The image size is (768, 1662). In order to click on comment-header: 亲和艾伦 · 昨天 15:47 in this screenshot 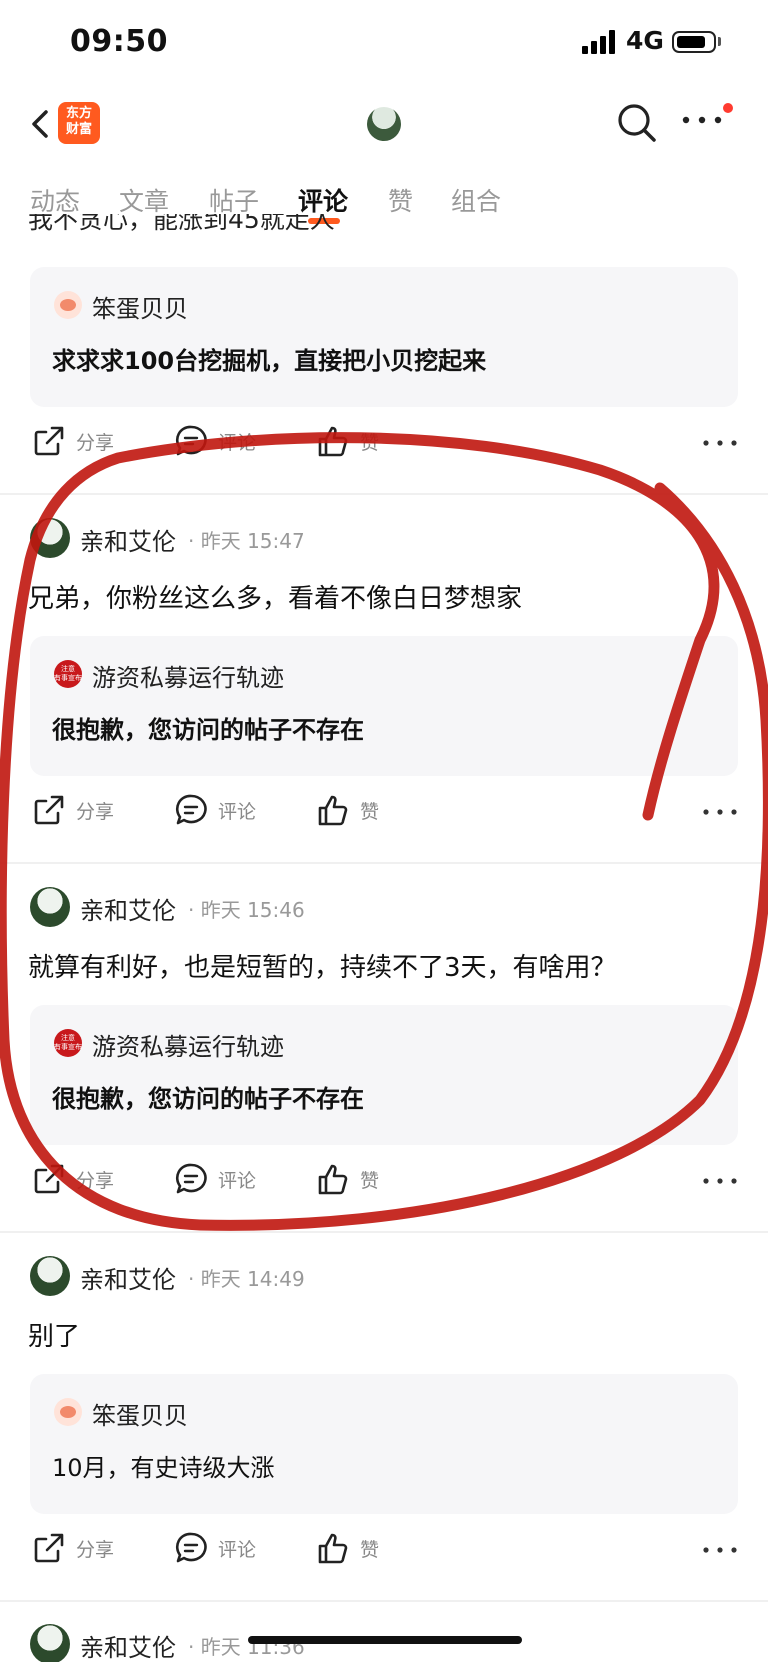, I will do `click(380, 539)`.